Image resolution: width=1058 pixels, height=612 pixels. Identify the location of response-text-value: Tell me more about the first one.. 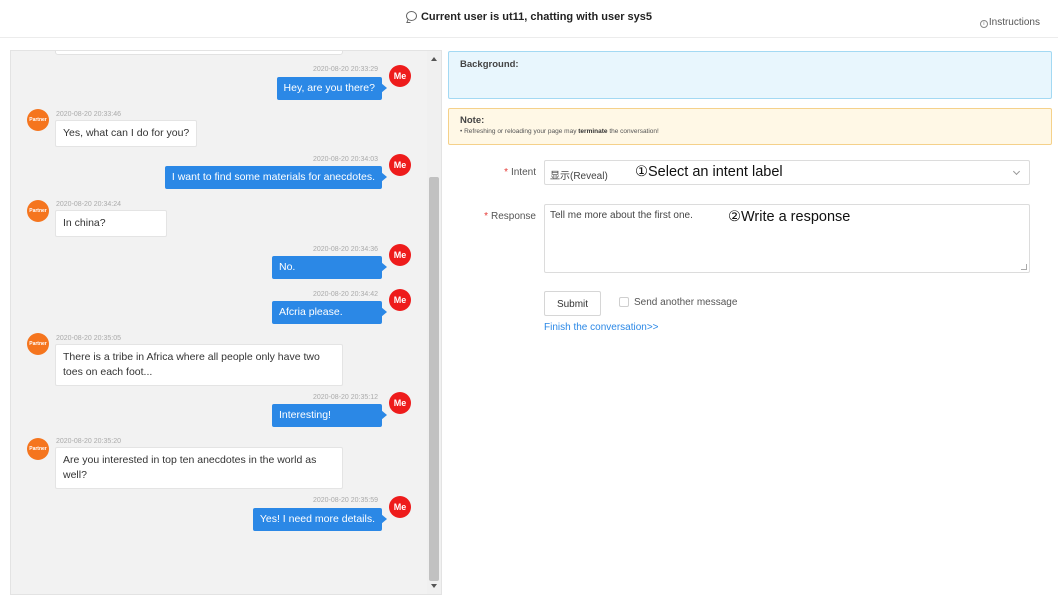
(621, 215).